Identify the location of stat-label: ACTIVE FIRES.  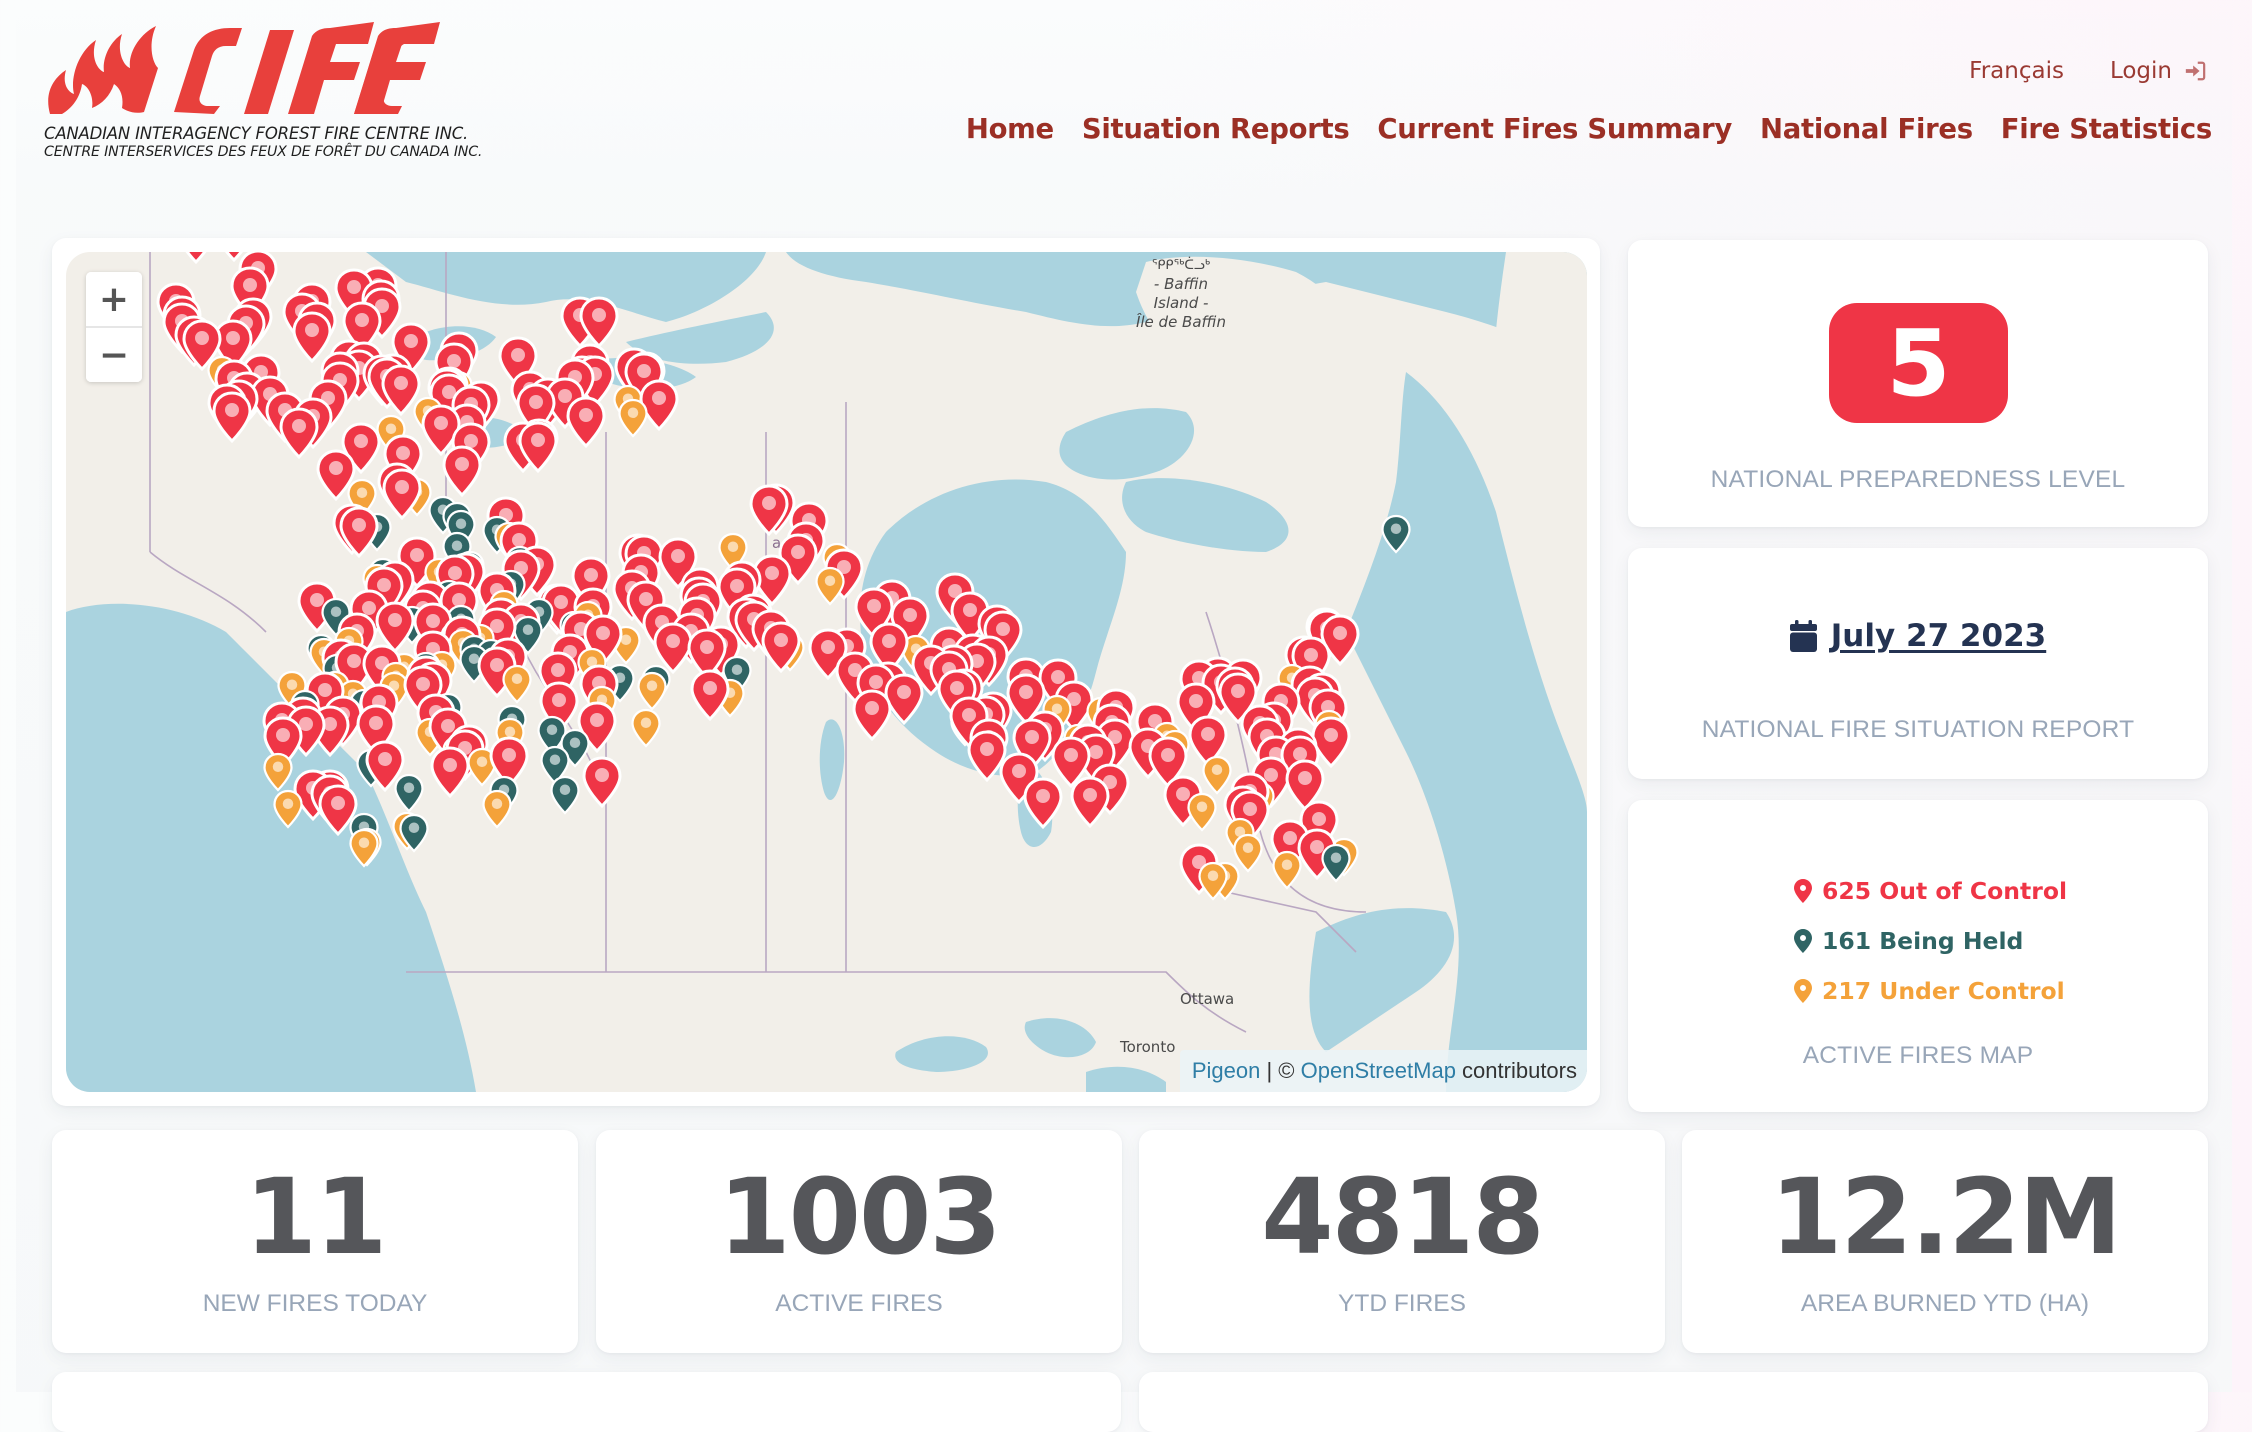
(859, 1303).